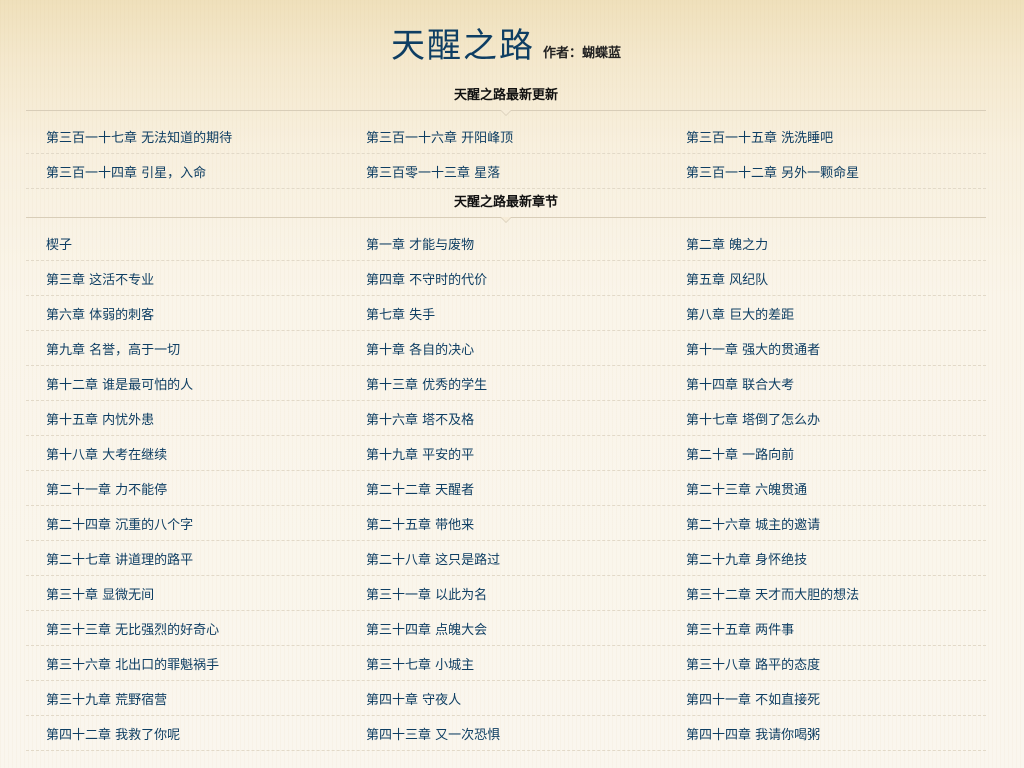 Image resolution: width=1024 pixels, height=768 pixels. Describe the element at coordinates (186, 136) in the screenshot. I see `chapter-link: 第三百一十七章 无法知道的期待` at that location.